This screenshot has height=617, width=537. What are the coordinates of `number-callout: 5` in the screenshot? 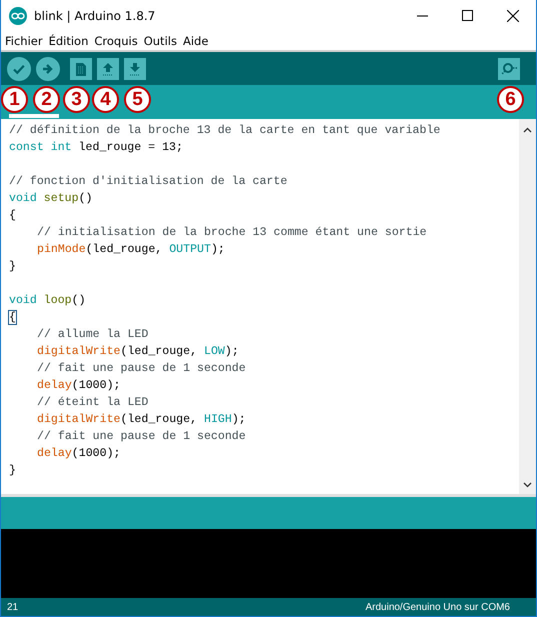 It's located at (137, 99).